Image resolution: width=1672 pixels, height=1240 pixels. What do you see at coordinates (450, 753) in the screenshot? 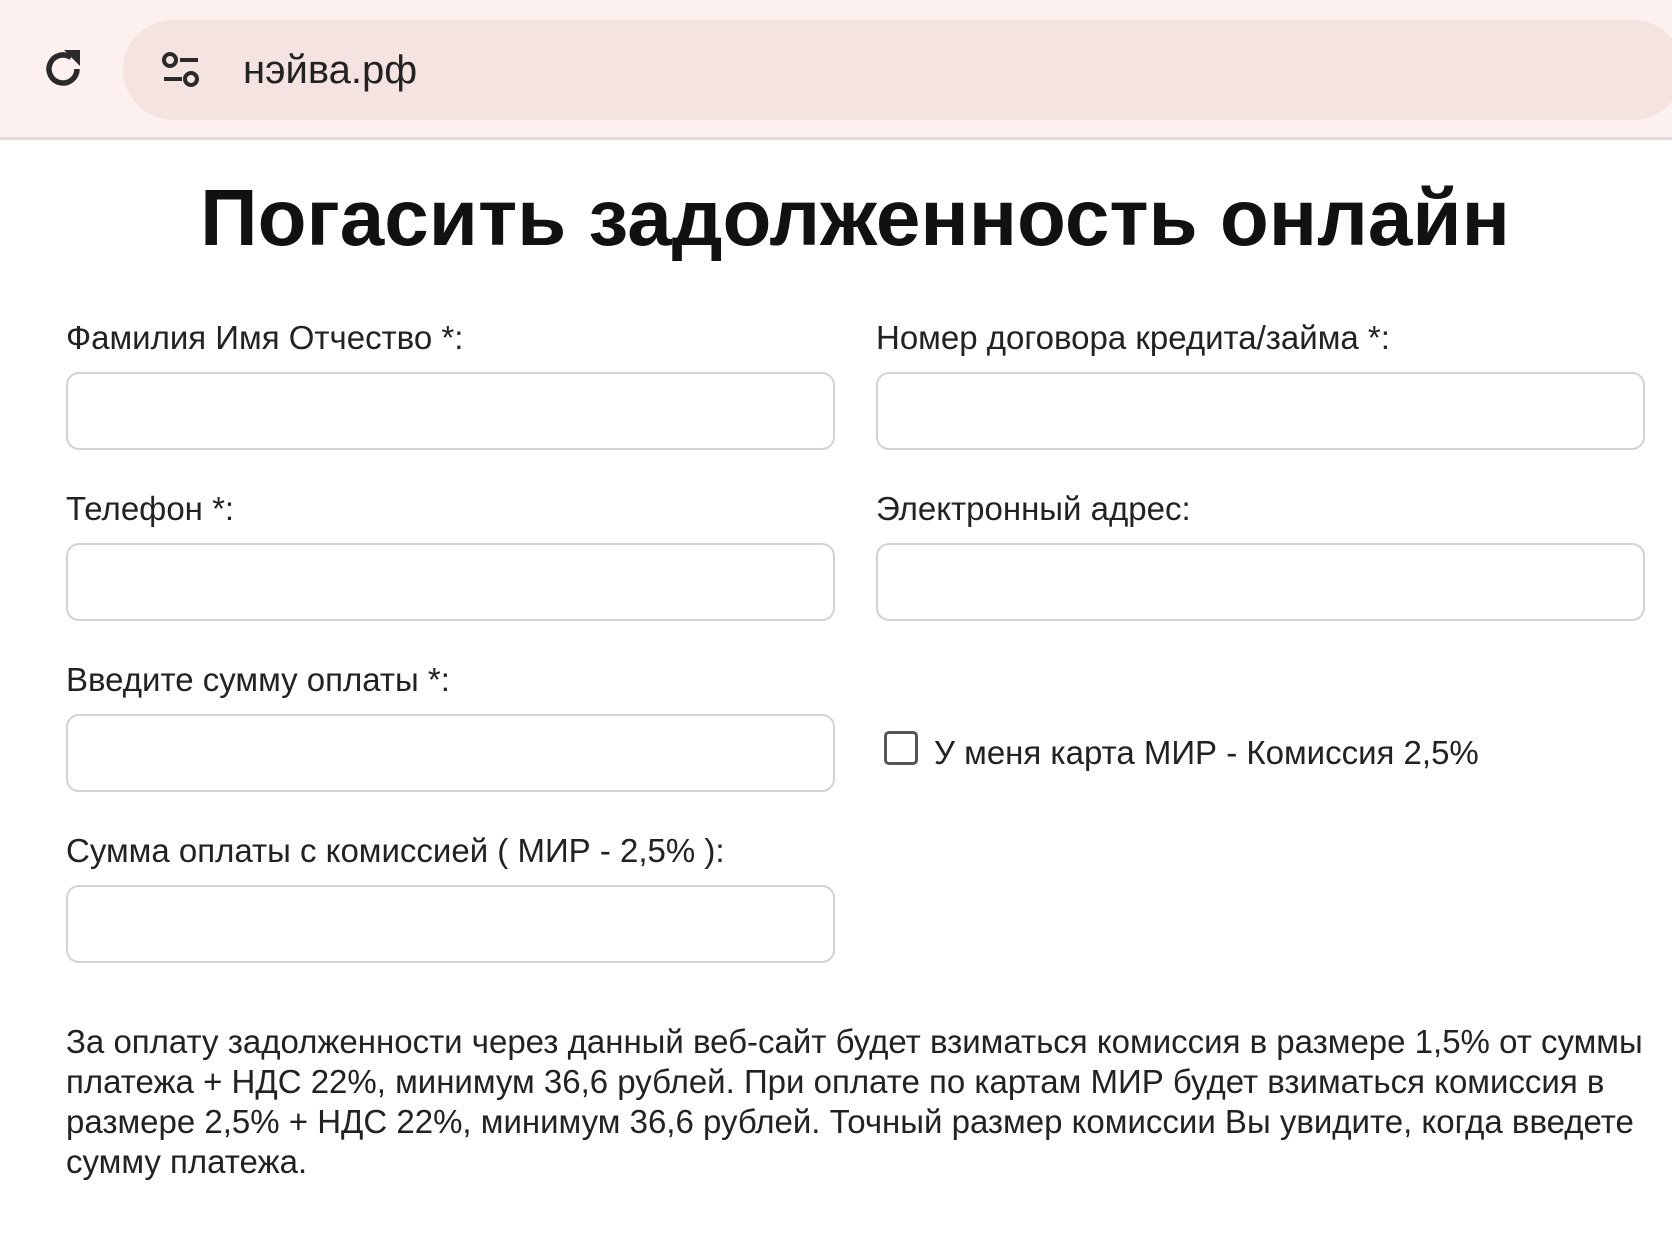
I see `amount-input` at bounding box center [450, 753].